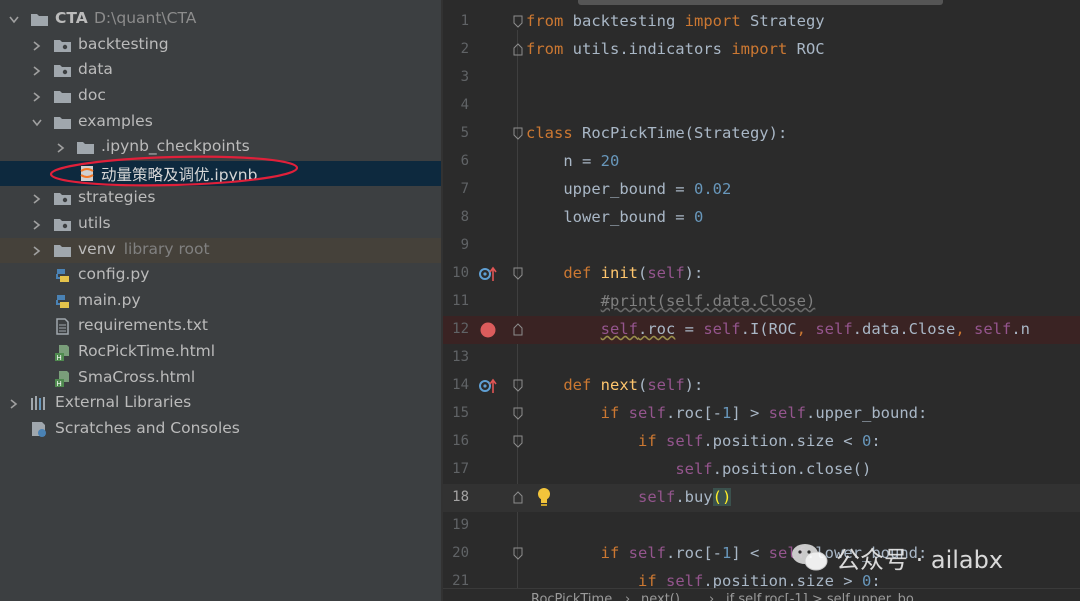  Describe the element at coordinates (220, 250) in the screenshot. I see `tree-item-venv: venv library root` at that location.